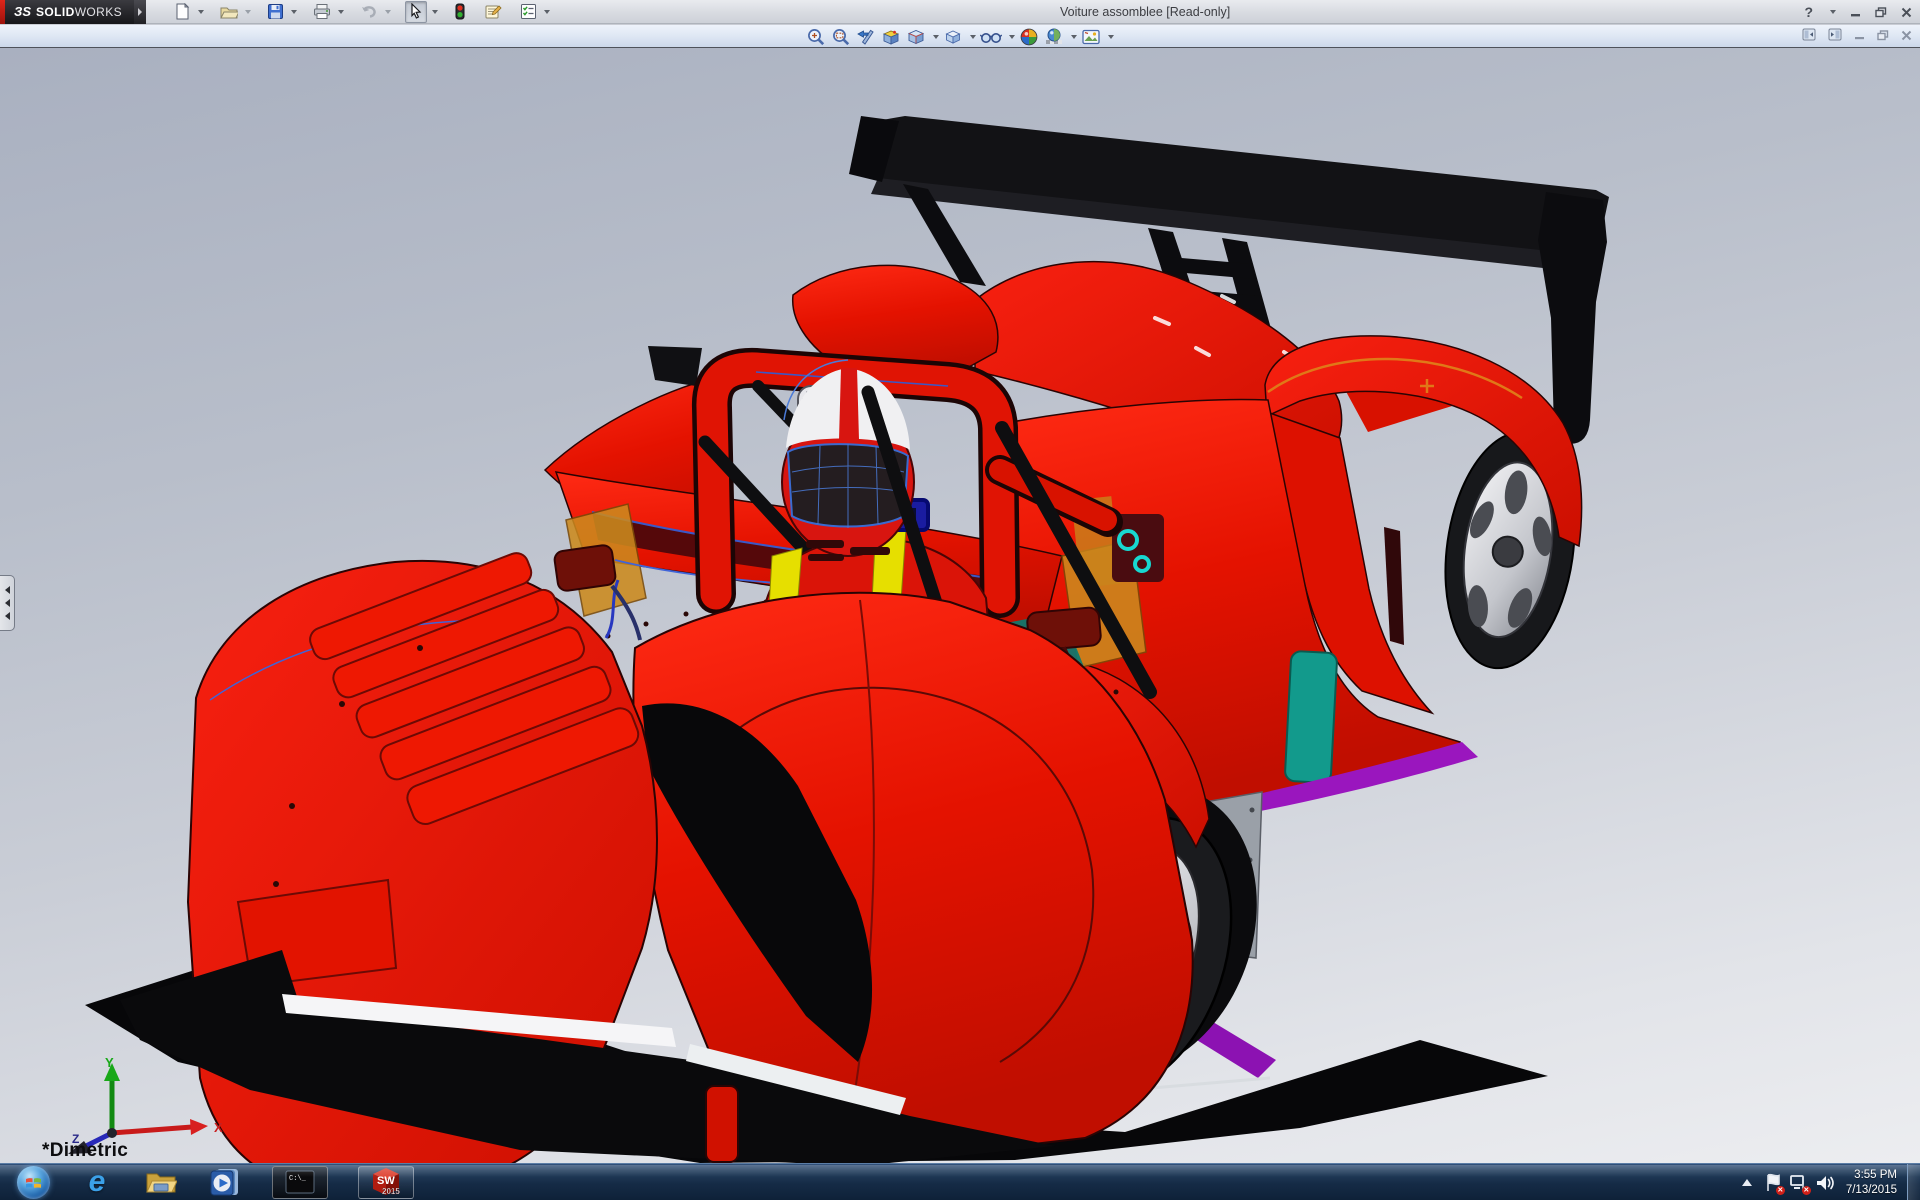 This screenshot has height=1200, width=1920. I want to click on new-document-button, so click(182, 12).